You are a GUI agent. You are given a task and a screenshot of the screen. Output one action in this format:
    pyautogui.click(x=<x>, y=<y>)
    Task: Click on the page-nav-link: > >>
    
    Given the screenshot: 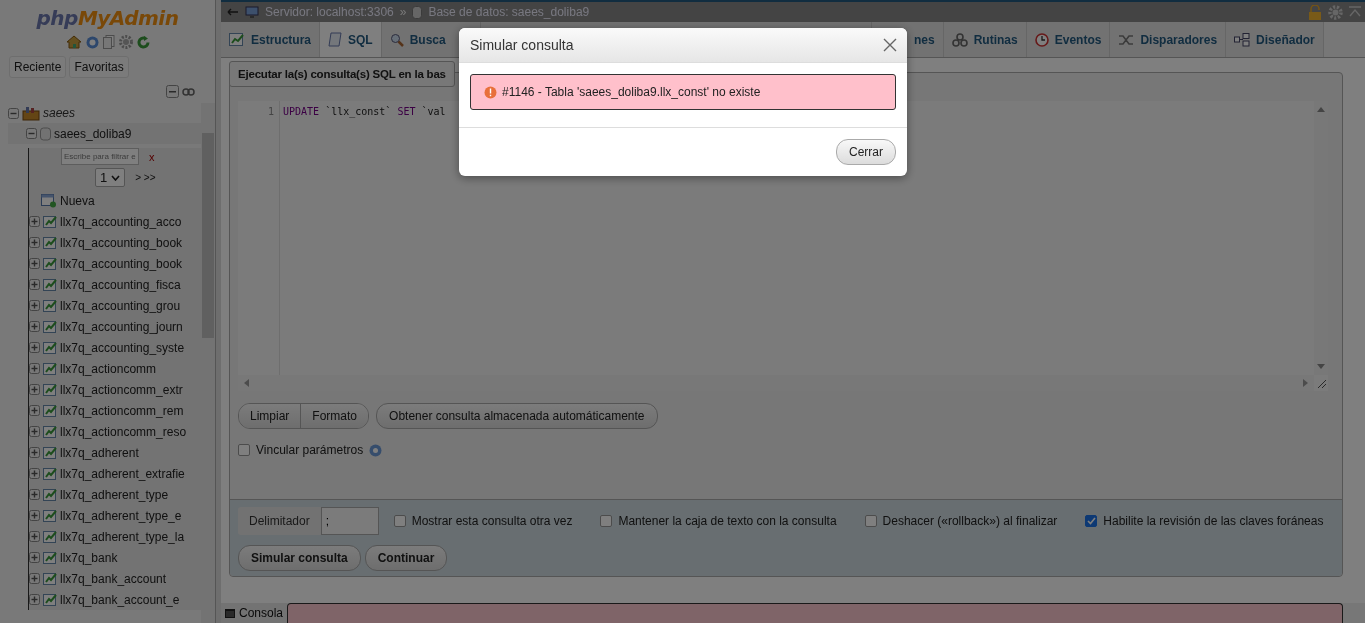 What is the action you would take?
    pyautogui.click(x=145, y=177)
    